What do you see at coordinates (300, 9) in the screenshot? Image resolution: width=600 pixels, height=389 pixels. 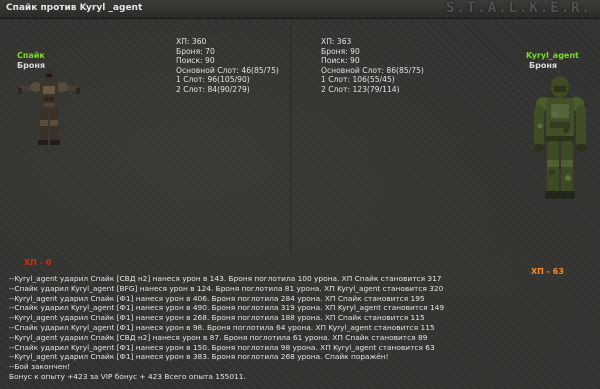 I see `title-bar: Спайк против Kyryl _agent S.T.A.L.K.E.R.` at bounding box center [300, 9].